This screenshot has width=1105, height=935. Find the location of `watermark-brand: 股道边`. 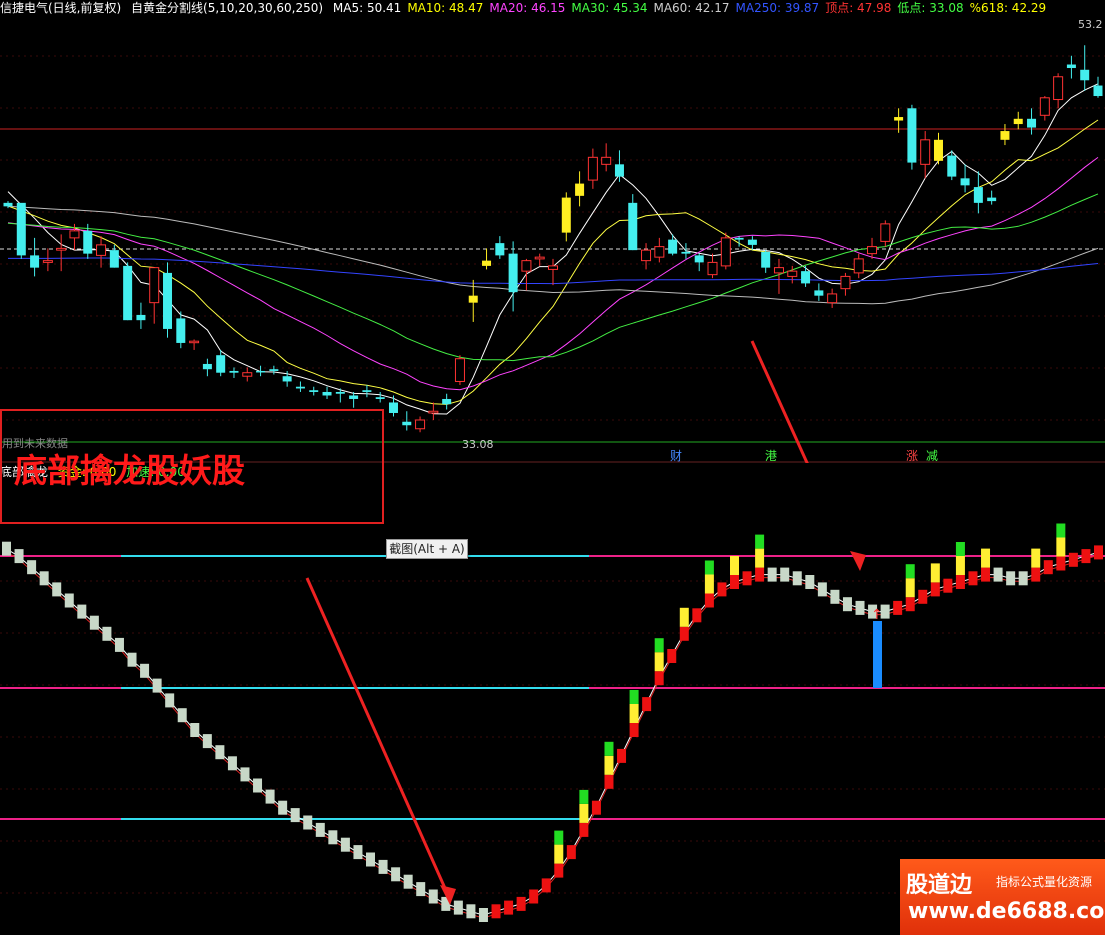

watermark-brand: 股道边 is located at coordinates (939, 885).